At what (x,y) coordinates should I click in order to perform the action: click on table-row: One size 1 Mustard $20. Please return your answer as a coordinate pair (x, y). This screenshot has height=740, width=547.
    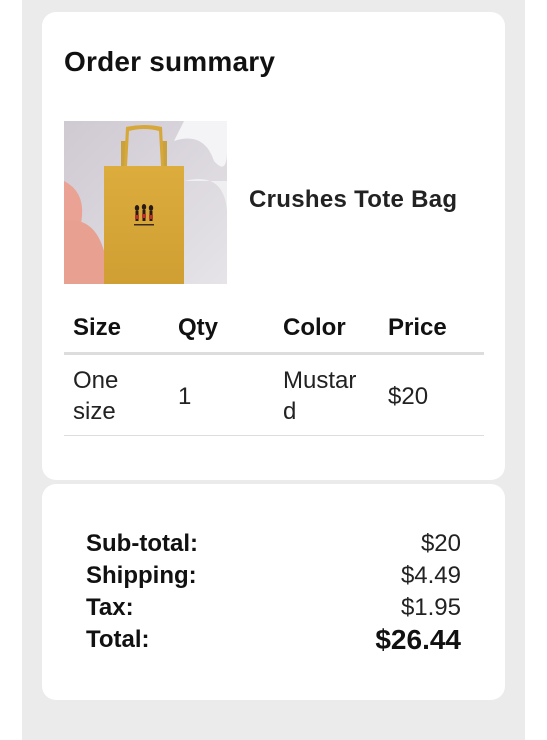
    Looking at the image, I should click on (274, 394).